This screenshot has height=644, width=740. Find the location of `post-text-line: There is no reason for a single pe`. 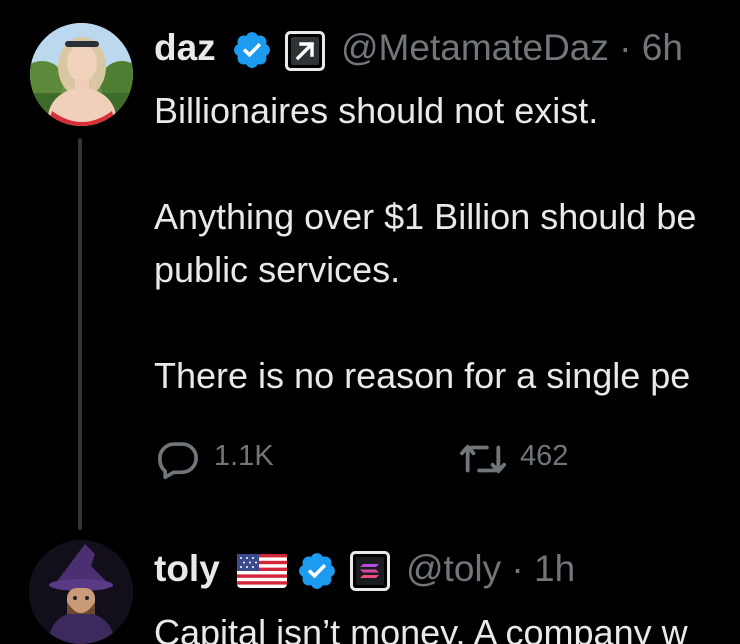

post-text-line: There is no reason for a single pe is located at coordinates (422, 375).